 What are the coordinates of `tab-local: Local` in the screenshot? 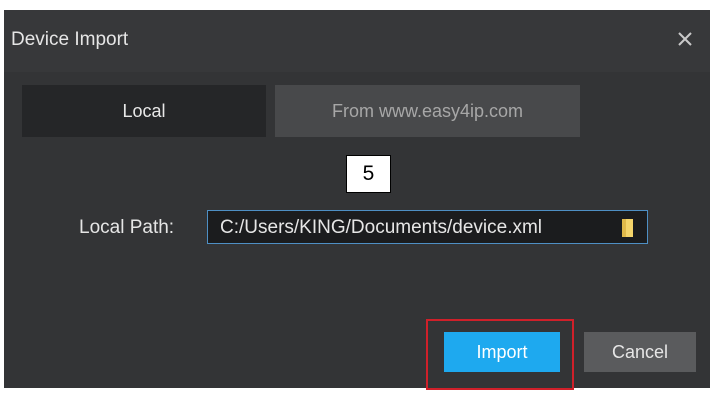 It's located at (144, 111).